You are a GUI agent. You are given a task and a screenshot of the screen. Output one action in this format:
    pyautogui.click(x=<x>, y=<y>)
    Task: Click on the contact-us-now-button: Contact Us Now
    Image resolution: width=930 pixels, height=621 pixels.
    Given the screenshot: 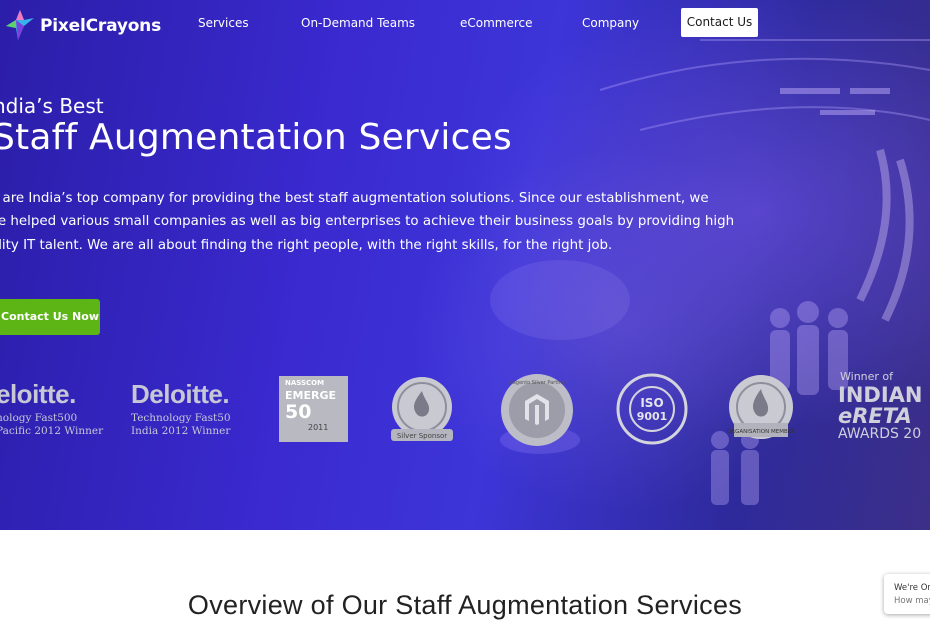 What is the action you would take?
    pyautogui.click(x=50, y=317)
    